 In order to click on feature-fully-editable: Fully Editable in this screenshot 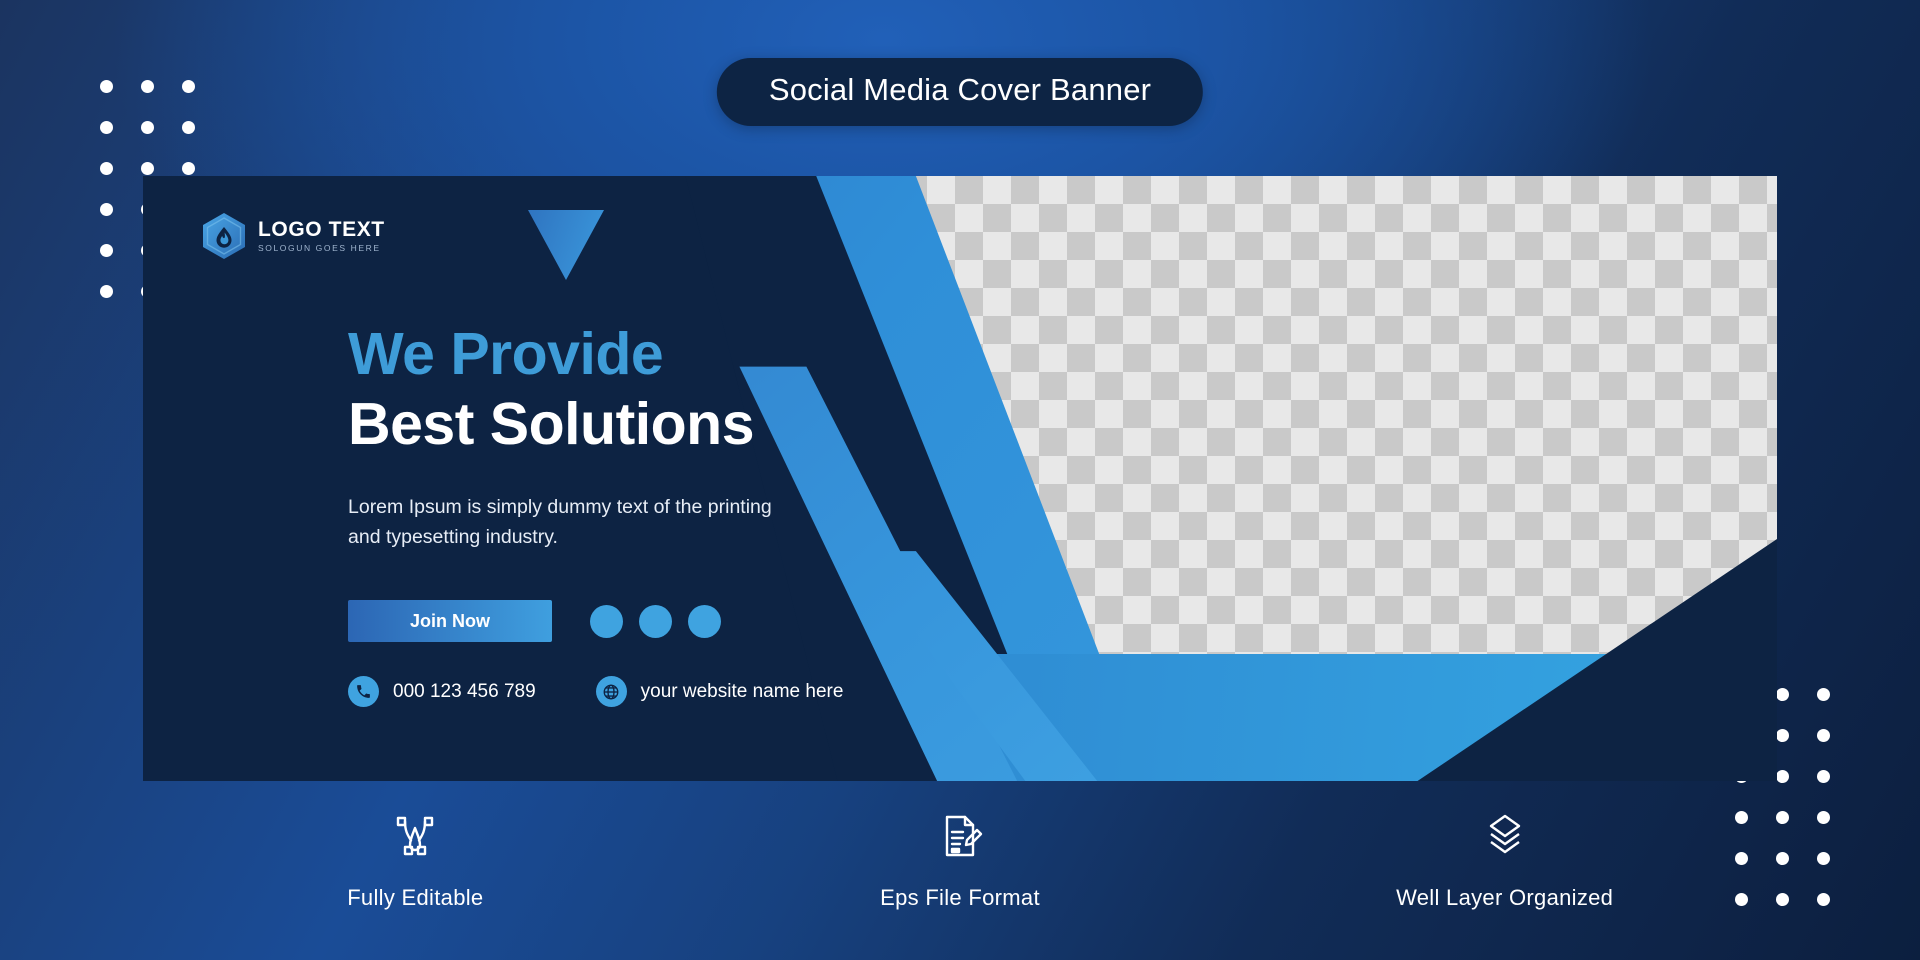, I will do `click(415, 861)`.